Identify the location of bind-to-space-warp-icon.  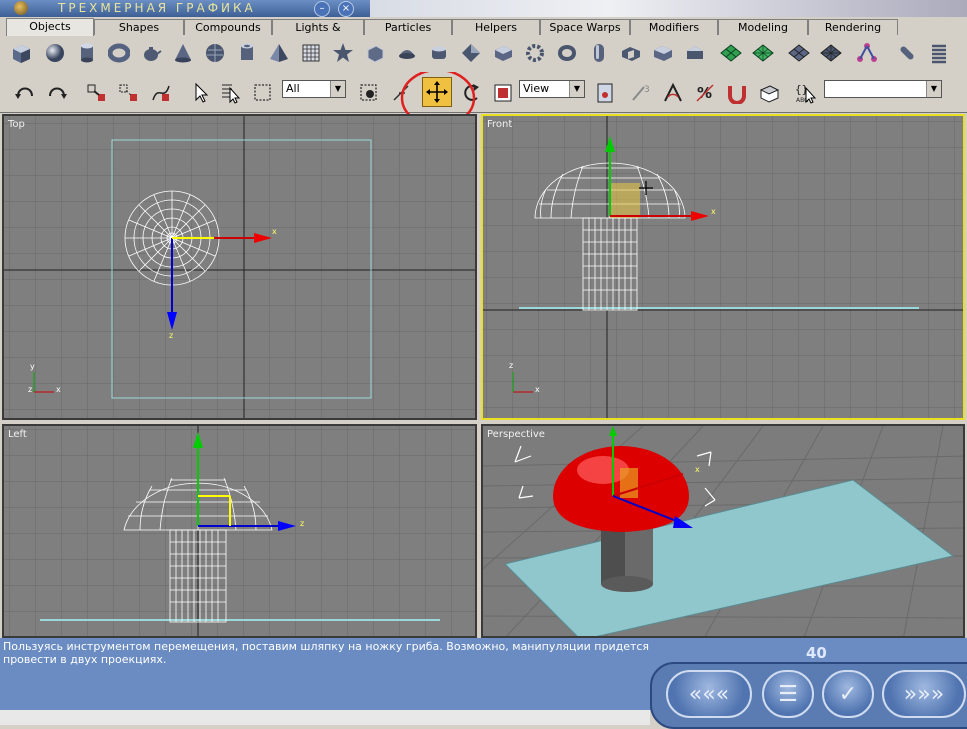
(161, 93).